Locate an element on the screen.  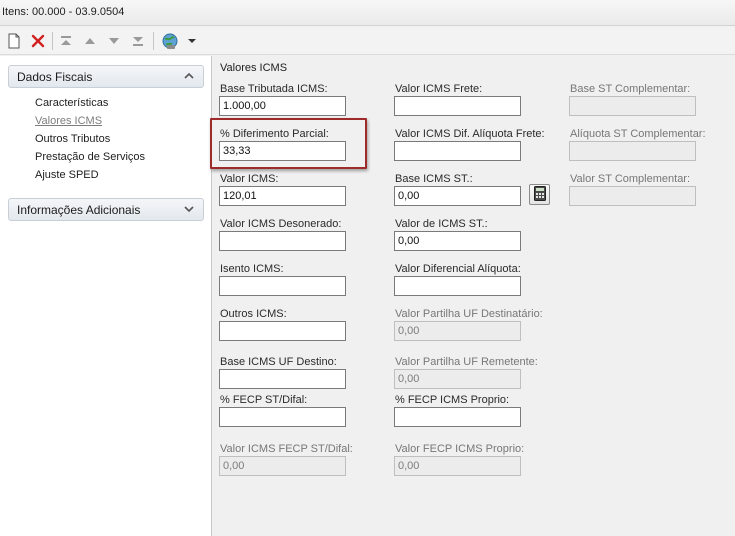
valor-dif-aliquota-frete-label: Valor ICMS Dif. Alíquota Frete: is located at coordinates (470, 134).